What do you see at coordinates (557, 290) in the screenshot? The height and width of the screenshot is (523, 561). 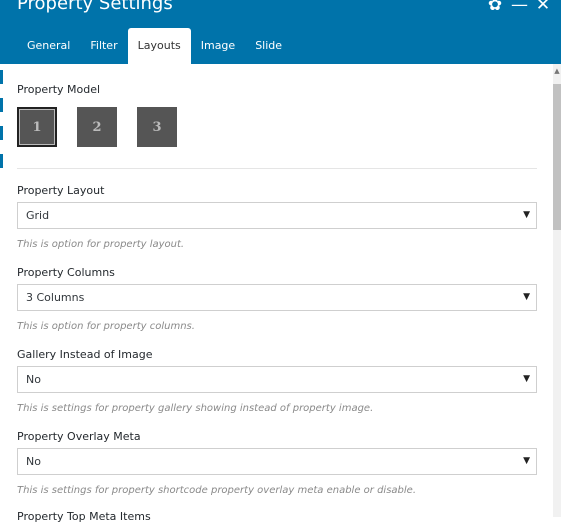 I see `scrollbar: ▲` at bounding box center [557, 290].